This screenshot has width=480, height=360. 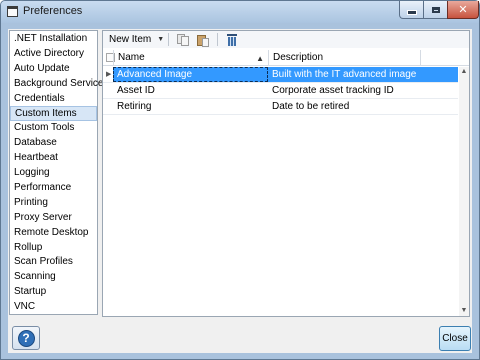 What do you see at coordinates (464, 191) in the screenshot?
I see `vertical-scrollbar: ▲ ▼` at bounding box center [464, 191].